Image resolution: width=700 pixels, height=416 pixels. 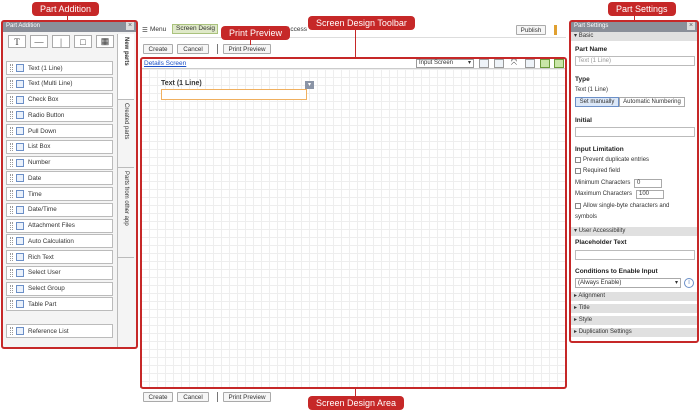 What do you see at coordinates (634, 308) in the screenshot?
I see `section-collapsed: ▸ Title` at bounding box center [634, 308].